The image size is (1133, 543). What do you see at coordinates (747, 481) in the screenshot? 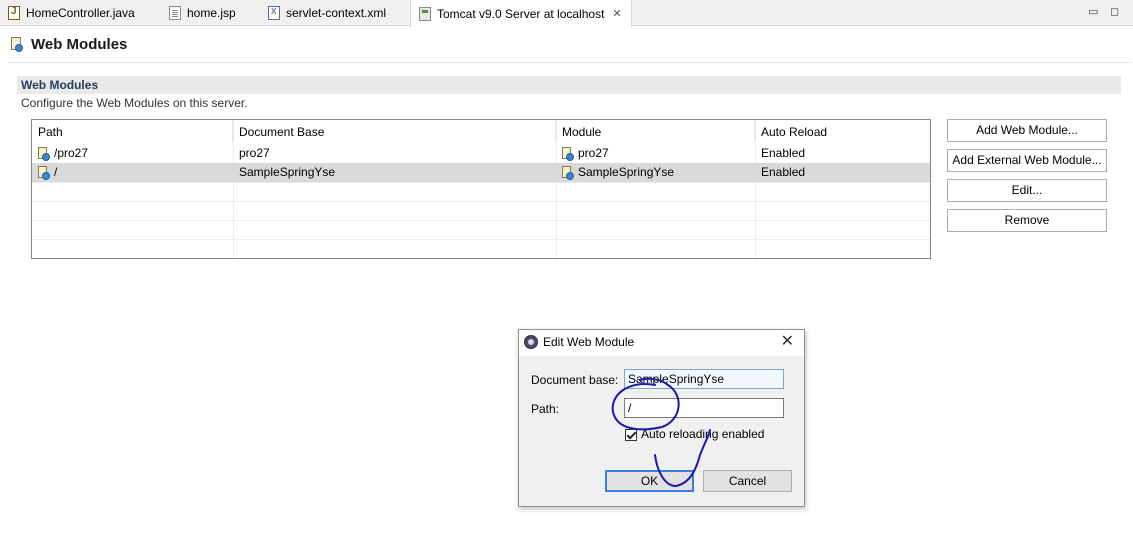
I see `cancel-button: Cancel` at bounding box center [747, 481].